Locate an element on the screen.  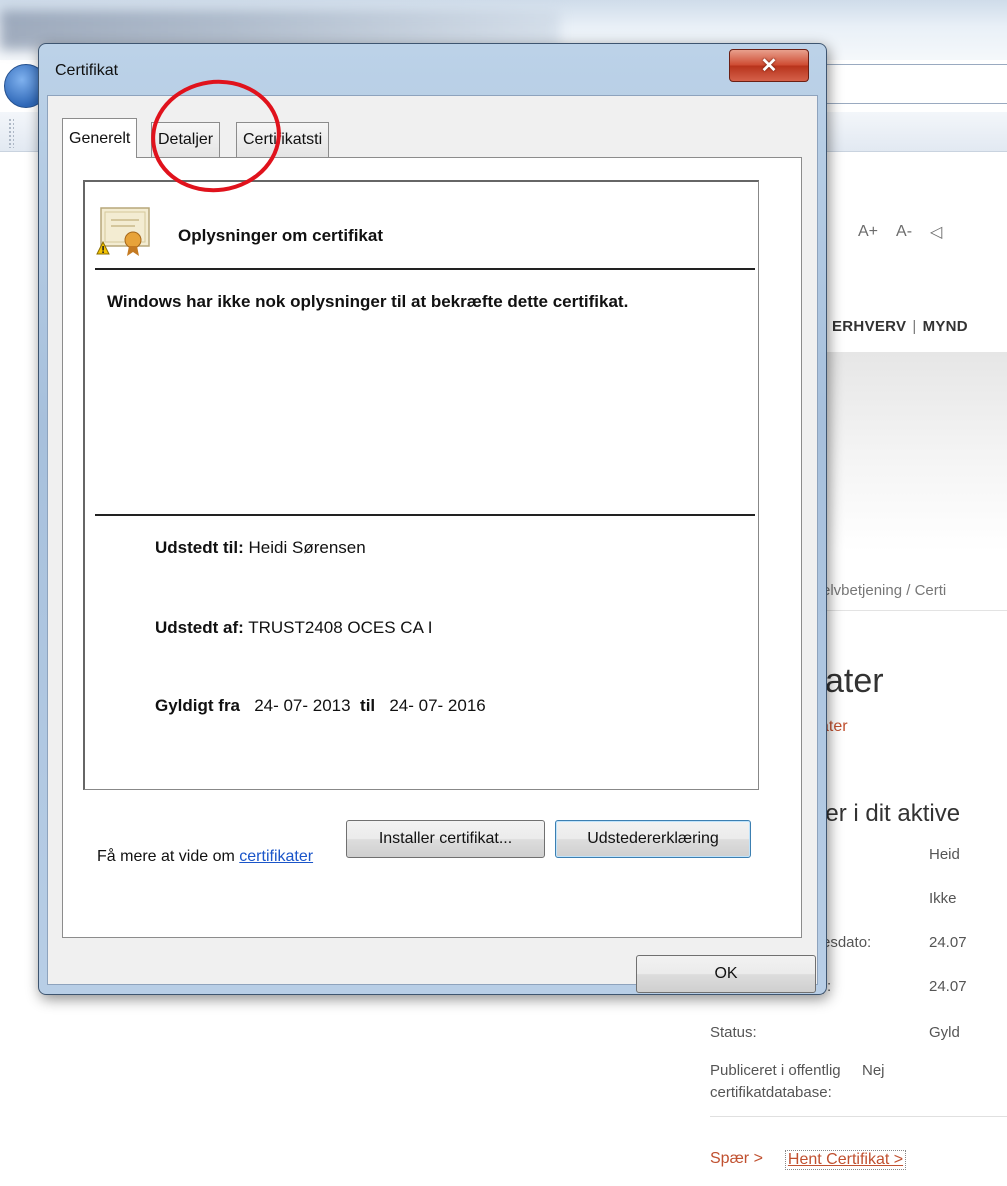
status-label: Status: is located at coordinates (733, 1032).